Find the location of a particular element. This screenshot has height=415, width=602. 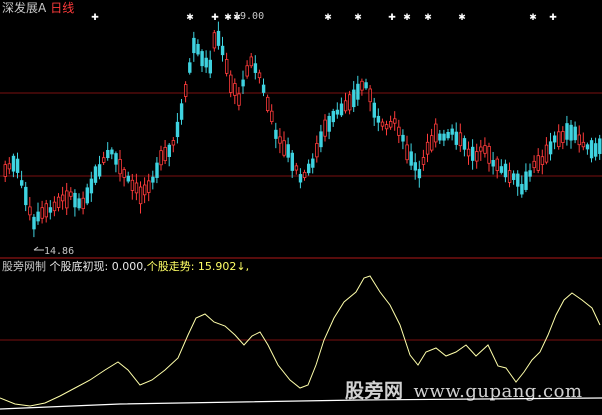

low-price-label: 14.86 is located at coordinates (59, 251).